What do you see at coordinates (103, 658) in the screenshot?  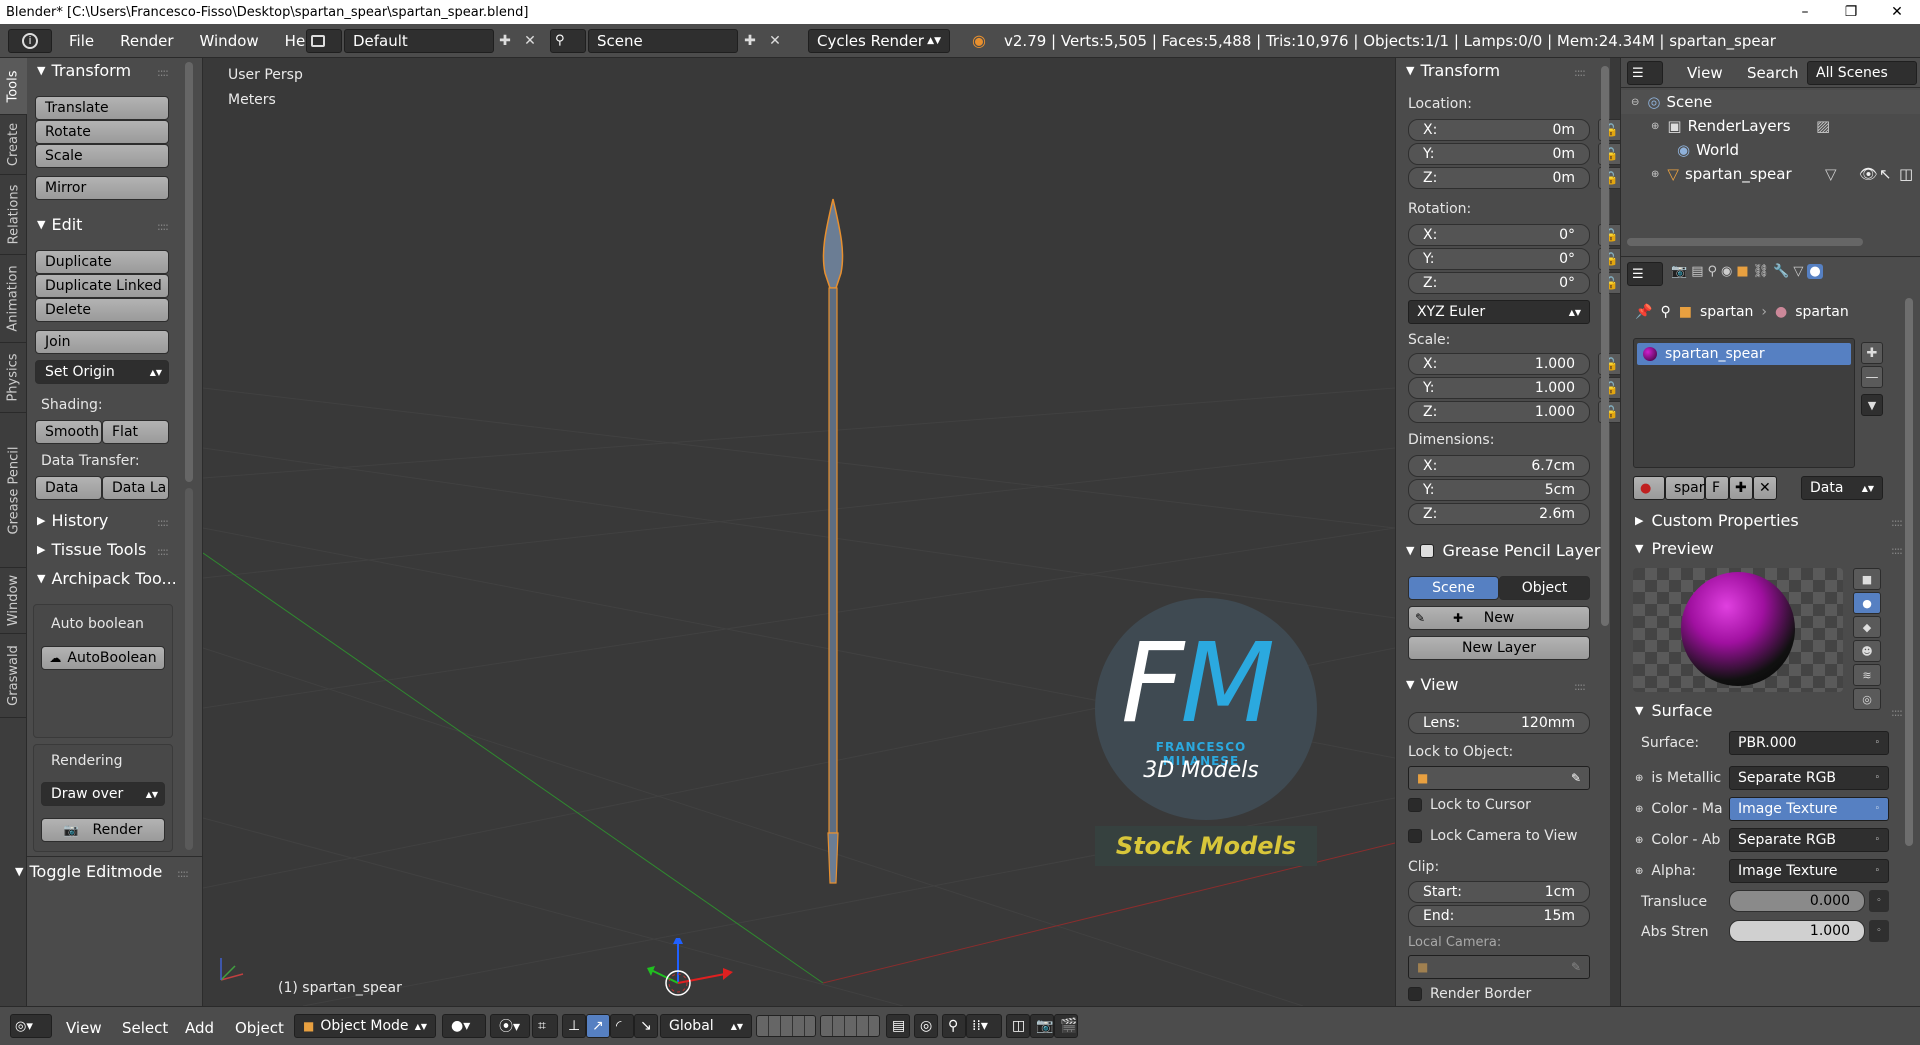 I see `auto-boolean-button: ☁ AutoBoolean` at bounding box center [103, 658].